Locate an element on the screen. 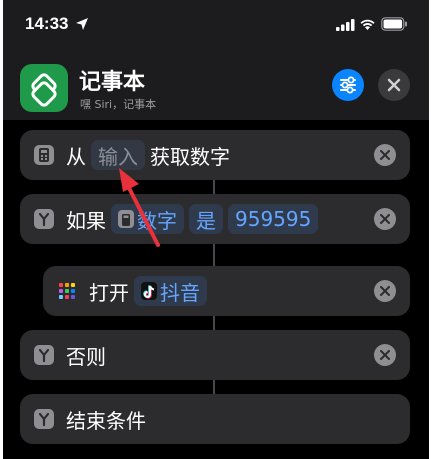 The height and width of the screenshot is (459, 432). shortcut-title: 记事本 is located at coordinates (112, 80).